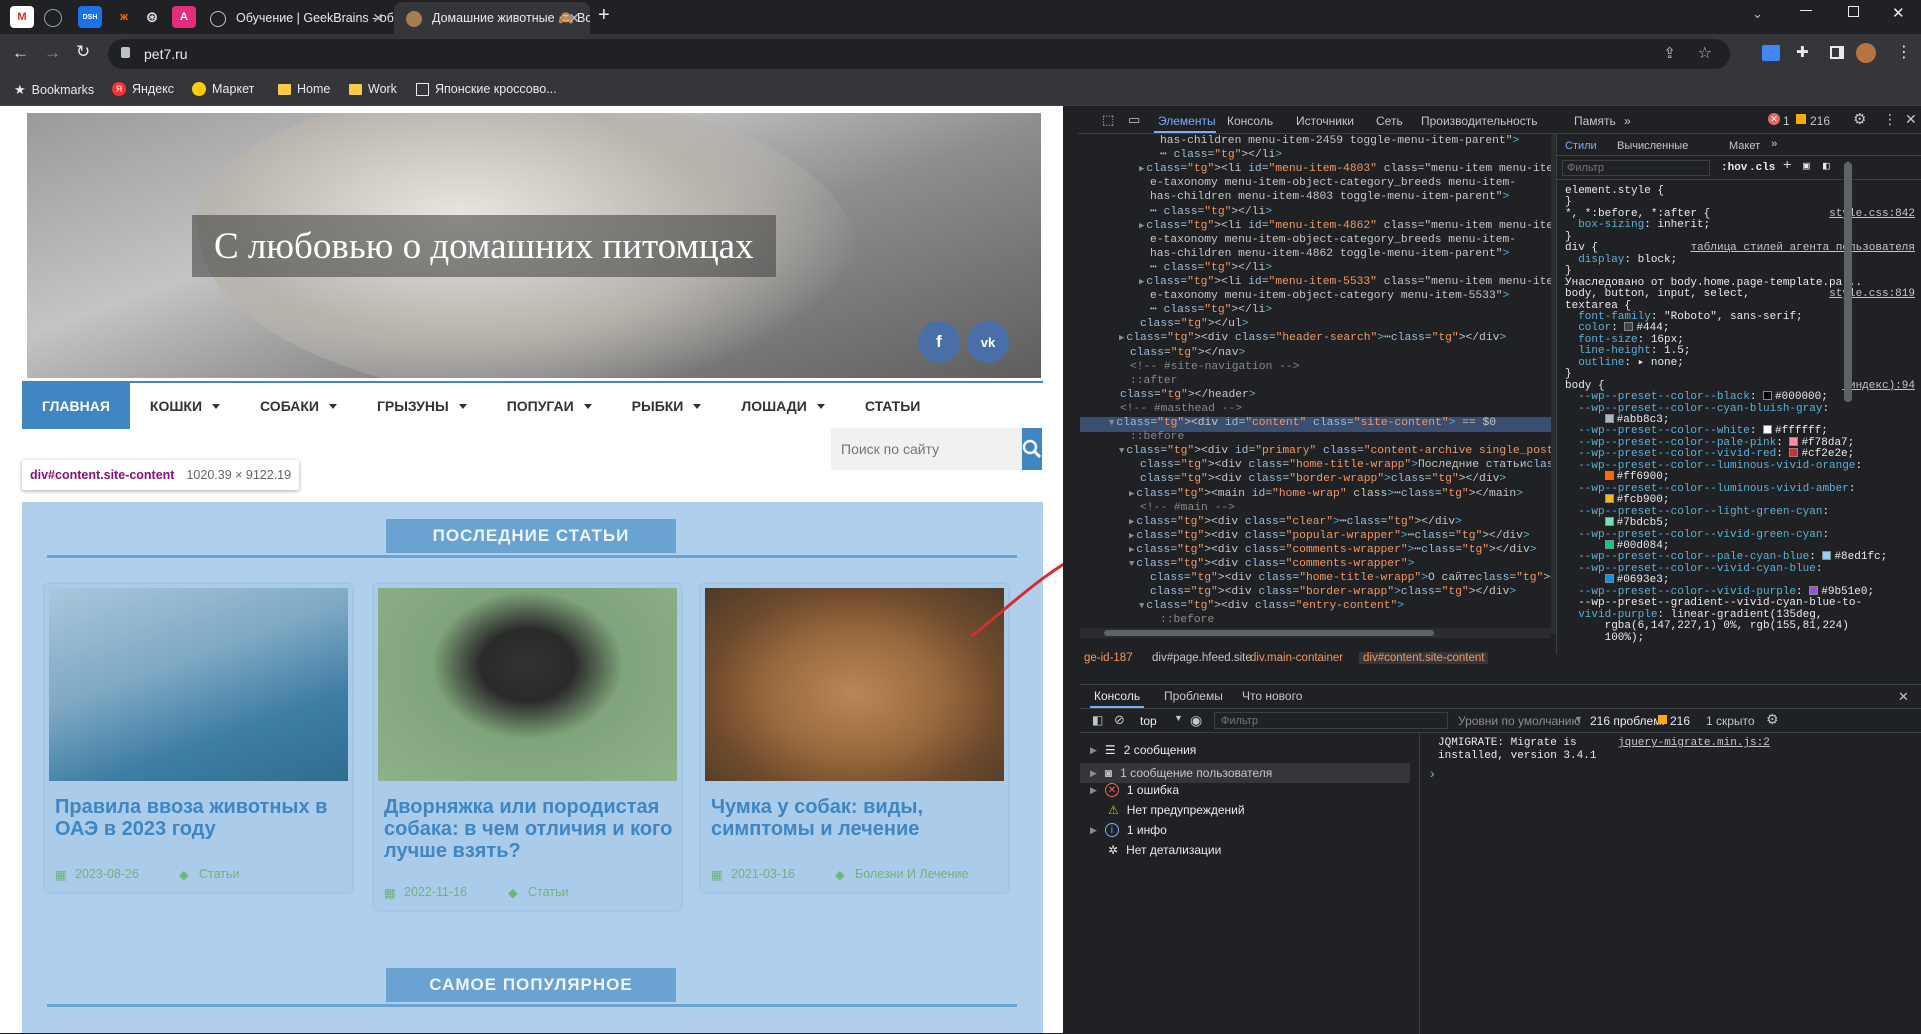  What do you see at coordinates (1164, 850) in the screenshot?
I see `sidebar-verbose: ✲ Нет детализации` at bounding box center [1164, 850].